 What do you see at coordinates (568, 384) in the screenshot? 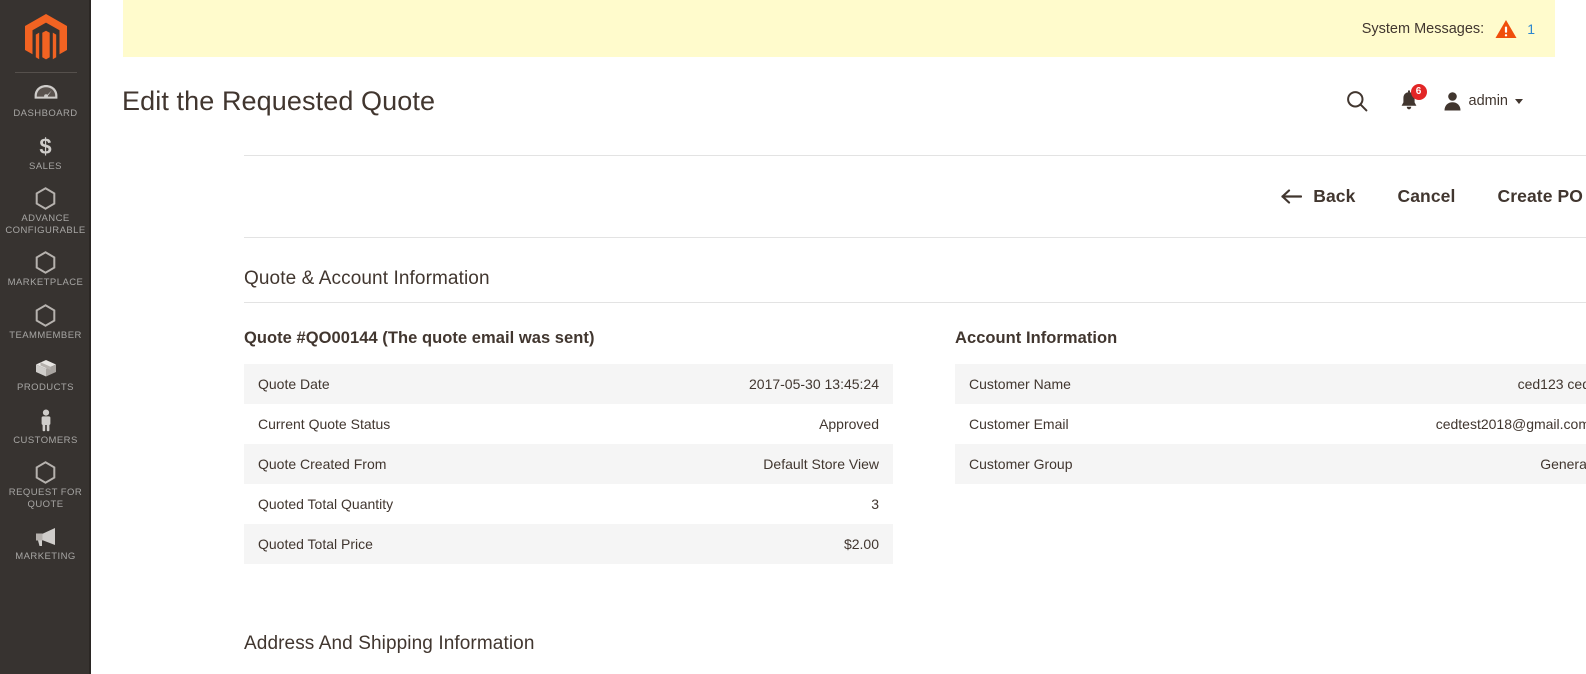
I see `table-row: Quote Date 2017-05-30 13:45:24` at bounding box center [568, 384].